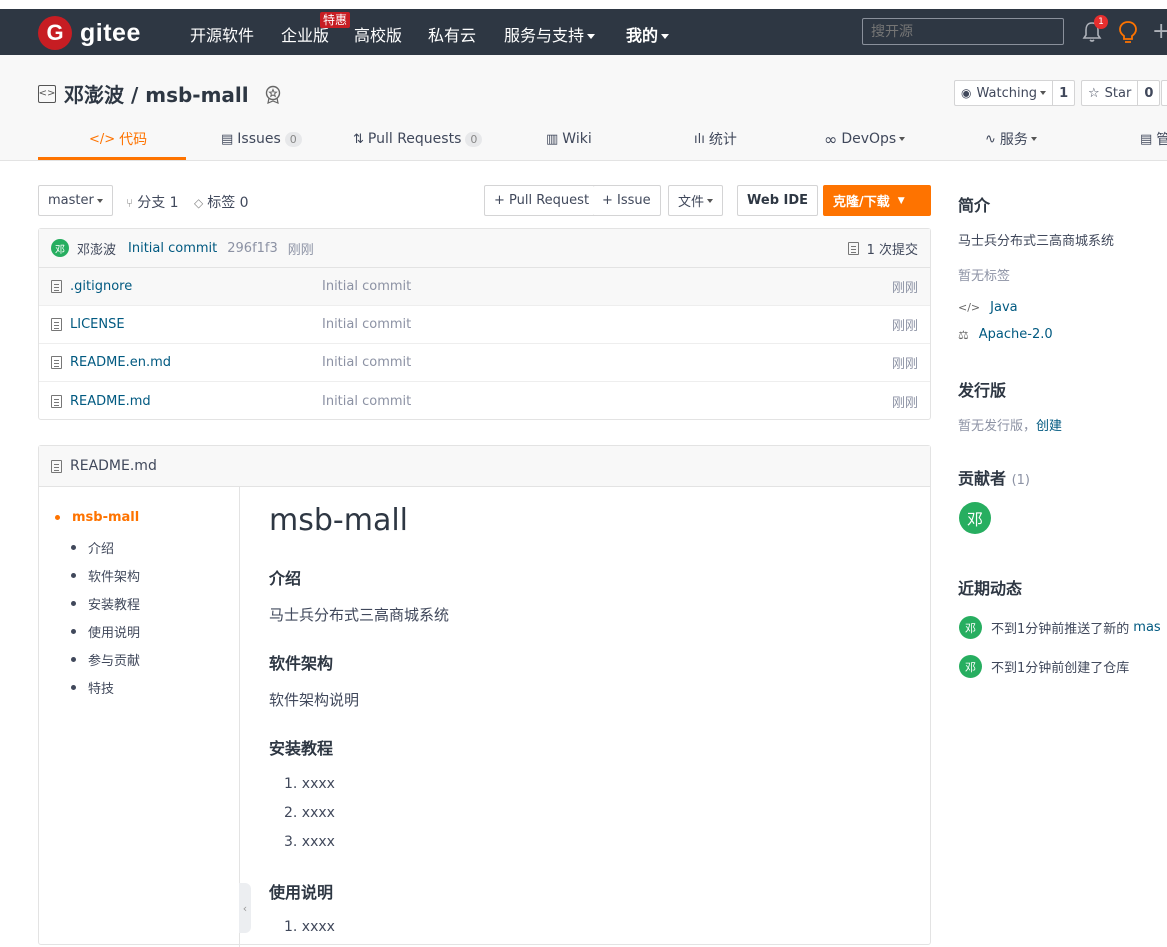  I want to click on top-navbar: G gitee 开源软件 企业版 特惠 高校版 私有云 服务与支持 我的 1 +, so click(583, 32).